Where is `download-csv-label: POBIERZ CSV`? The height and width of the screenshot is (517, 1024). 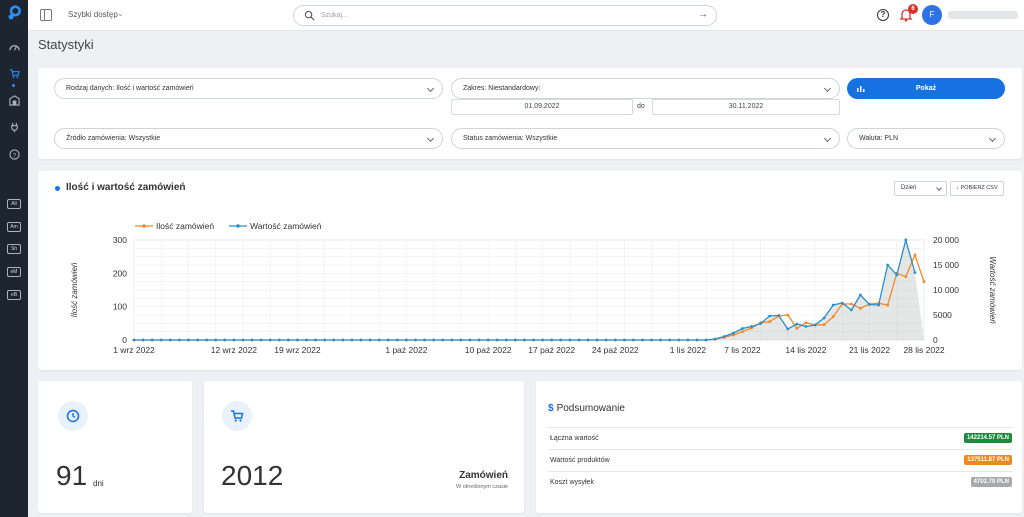 download-csv-label: POBIERZ CSV is located at coordinates (979, 188).